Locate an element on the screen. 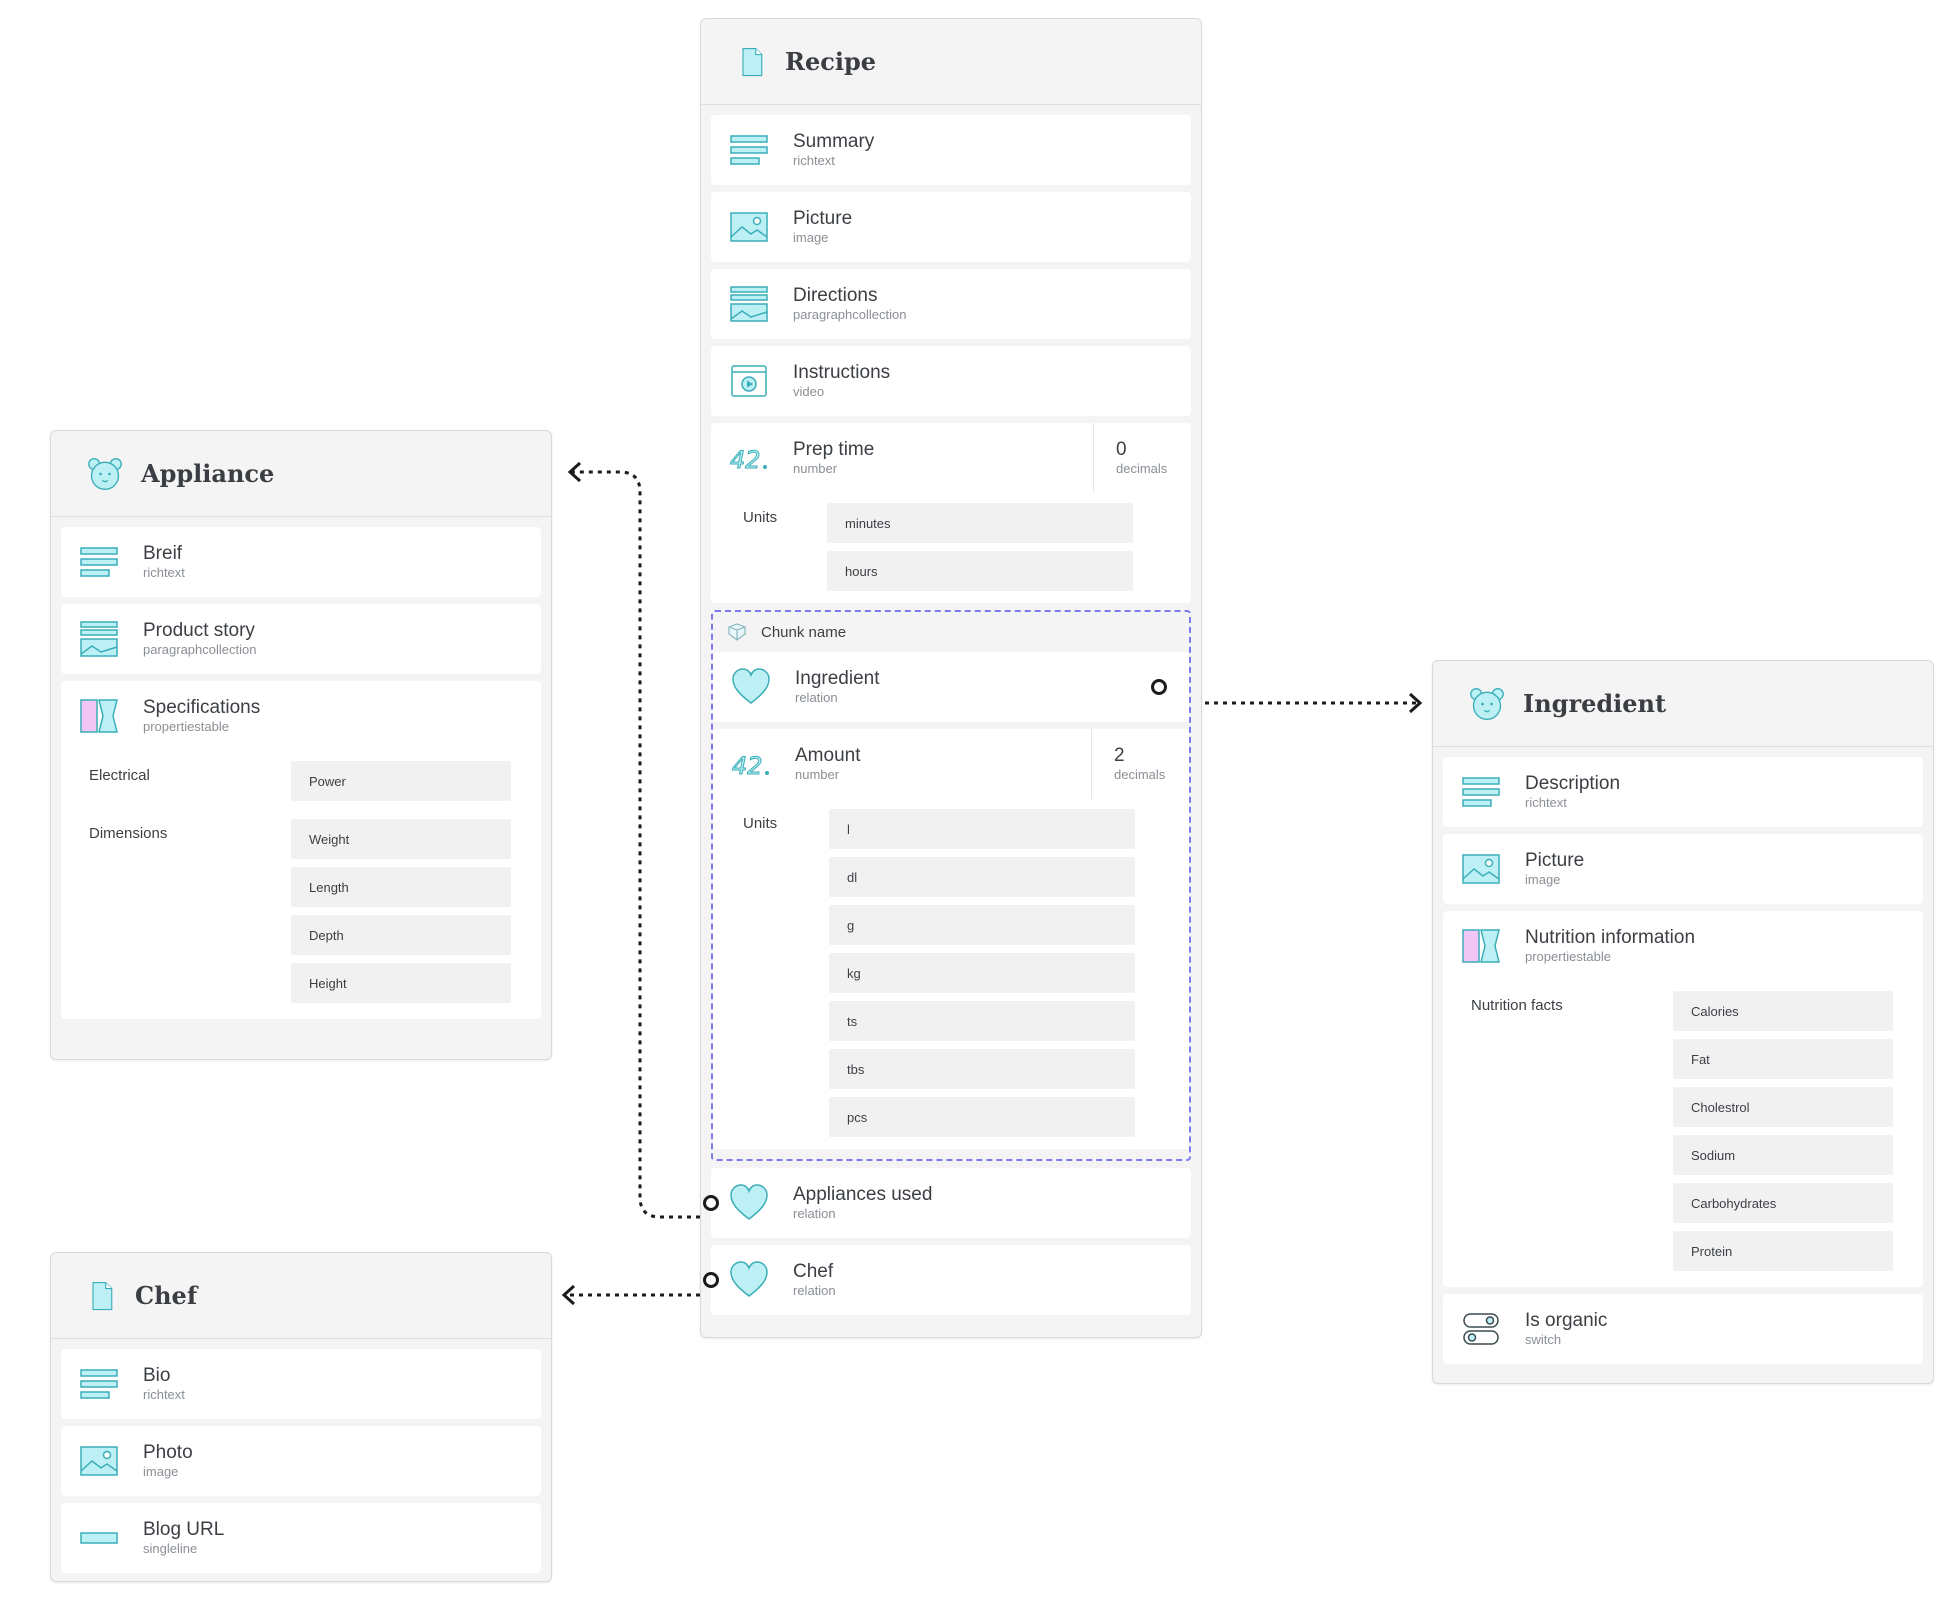 The image size is (1958, 1611). arrowhead-chef is located at coordinates (568, 1295).